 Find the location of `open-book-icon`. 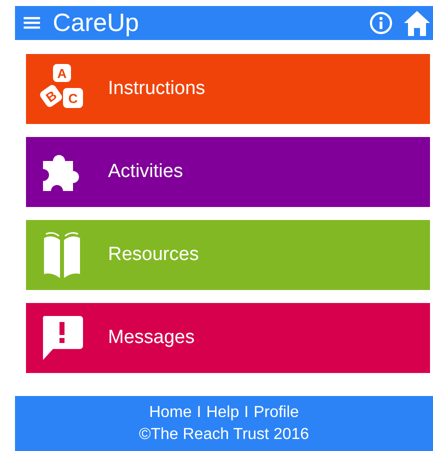

open-book-icon is located at coordinates (62, 255).